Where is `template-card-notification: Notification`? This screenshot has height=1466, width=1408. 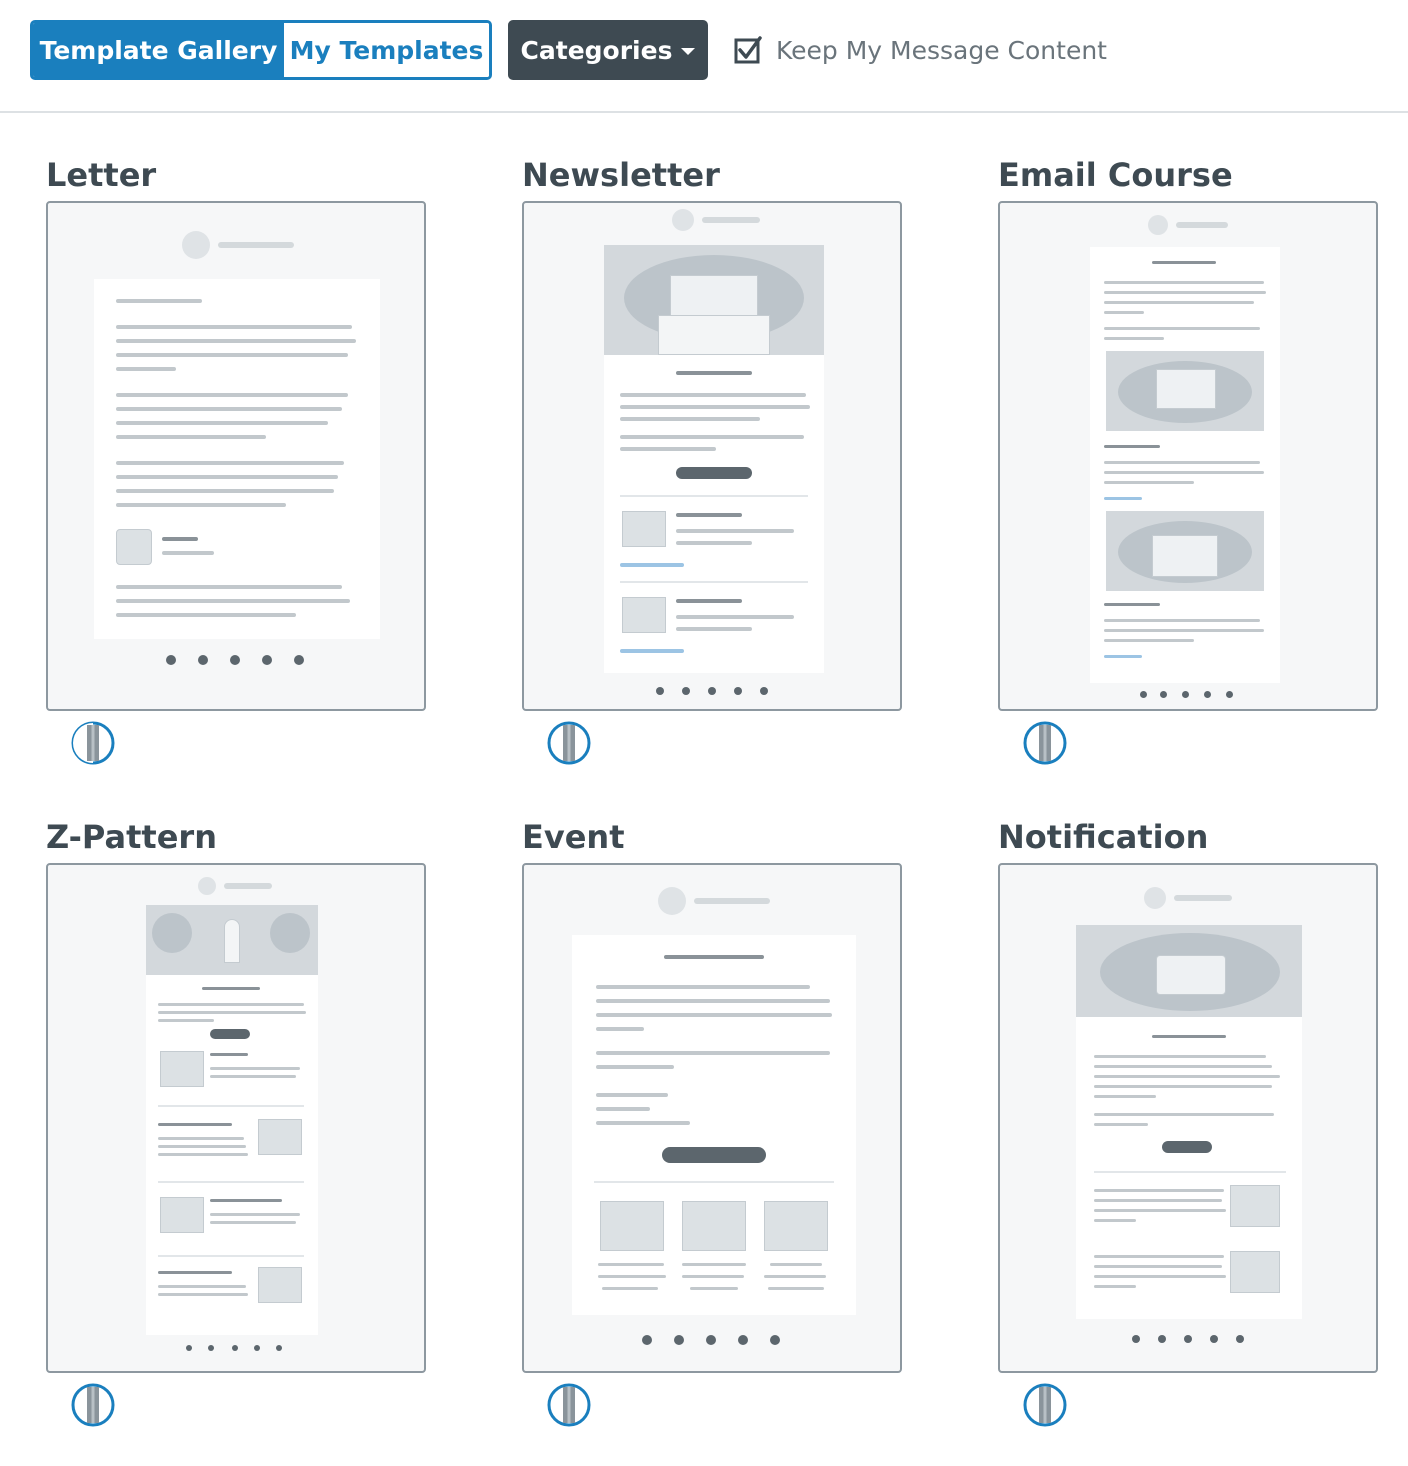
template-card-notification: Notification is located at coordinates (1188, 1122).